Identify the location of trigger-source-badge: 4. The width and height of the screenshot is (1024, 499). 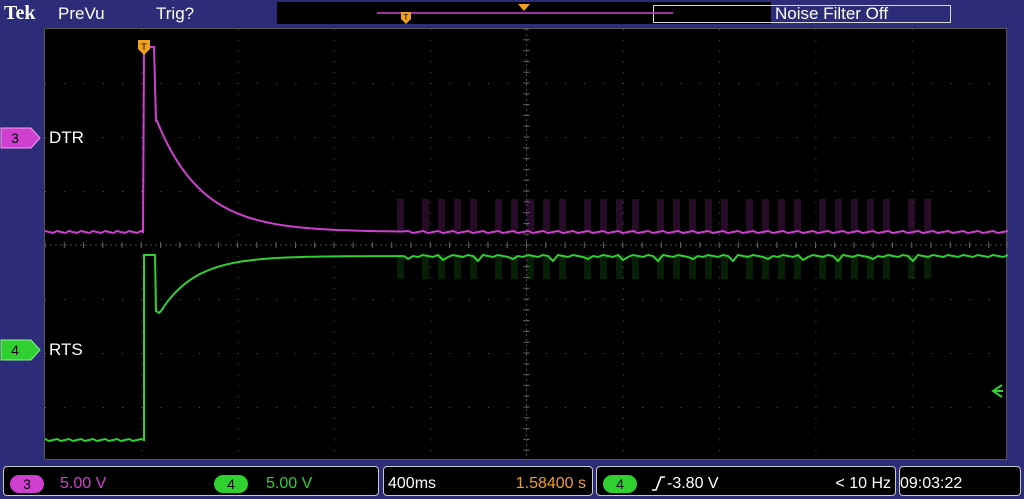
(620, 484).